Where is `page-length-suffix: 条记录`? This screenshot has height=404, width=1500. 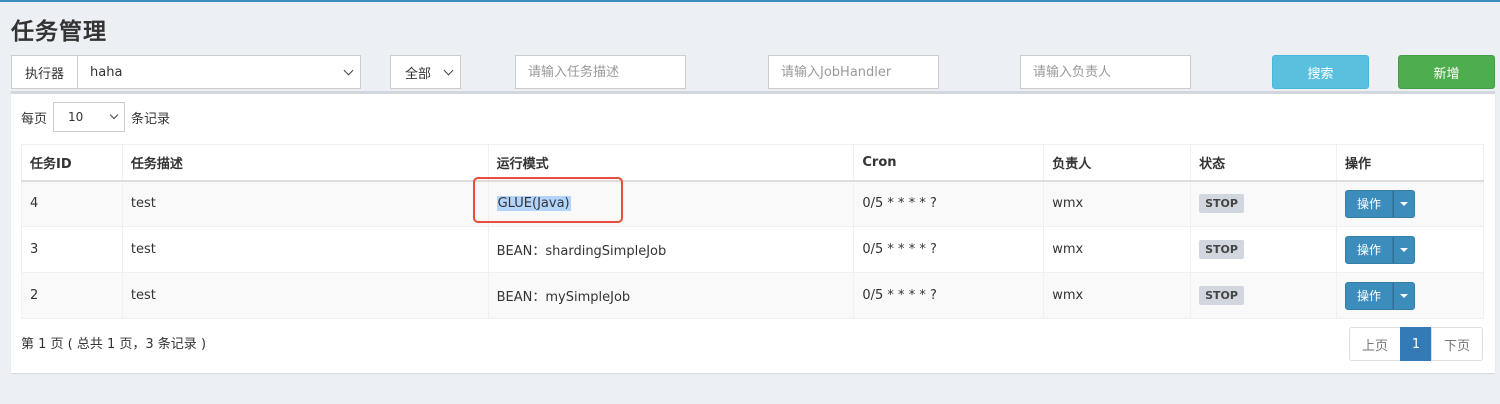
page-length-suffix: 条记录 is located at coordinates (151, 119).